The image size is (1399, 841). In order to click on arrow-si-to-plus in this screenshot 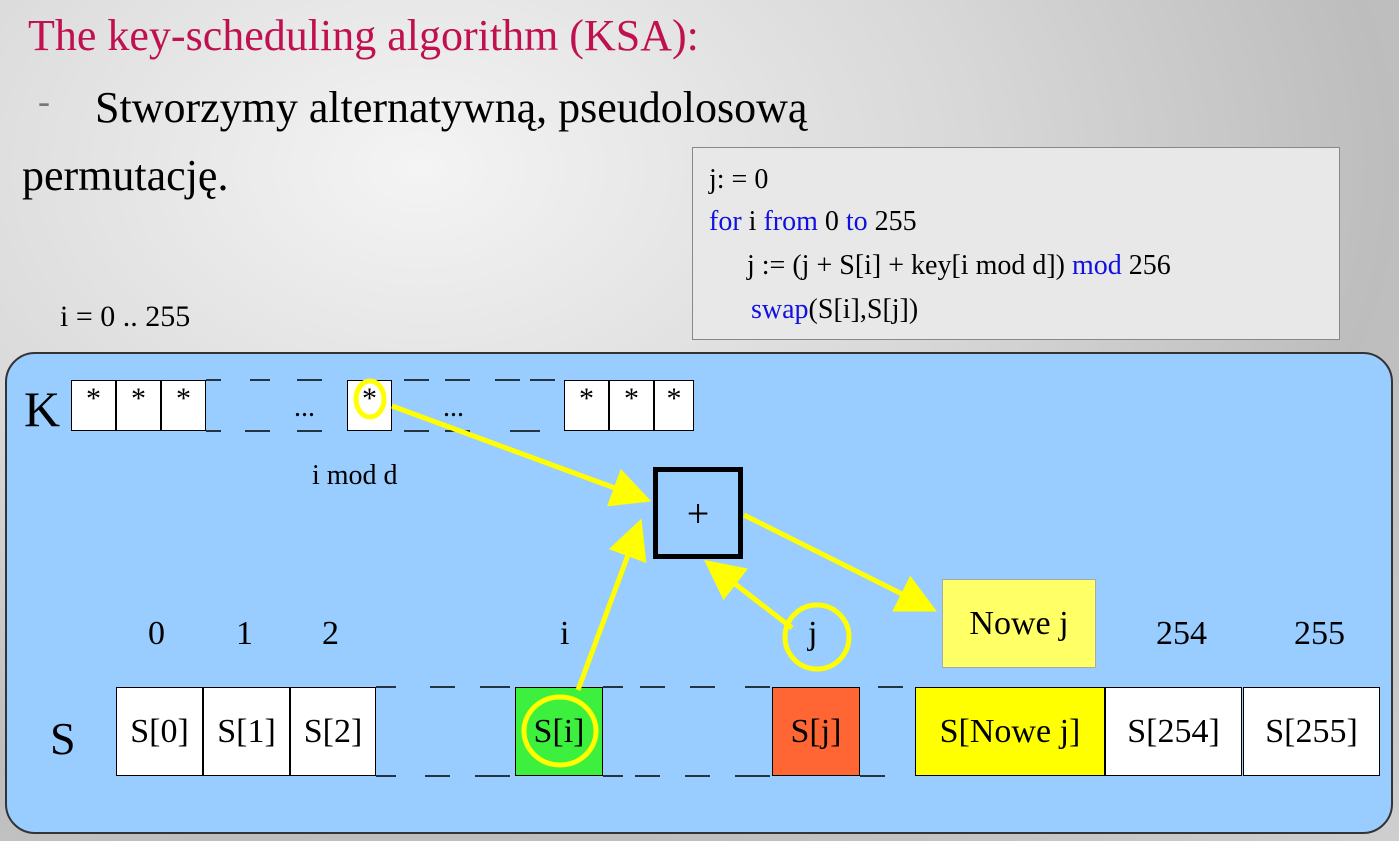, I will do `click(611, 604)`.